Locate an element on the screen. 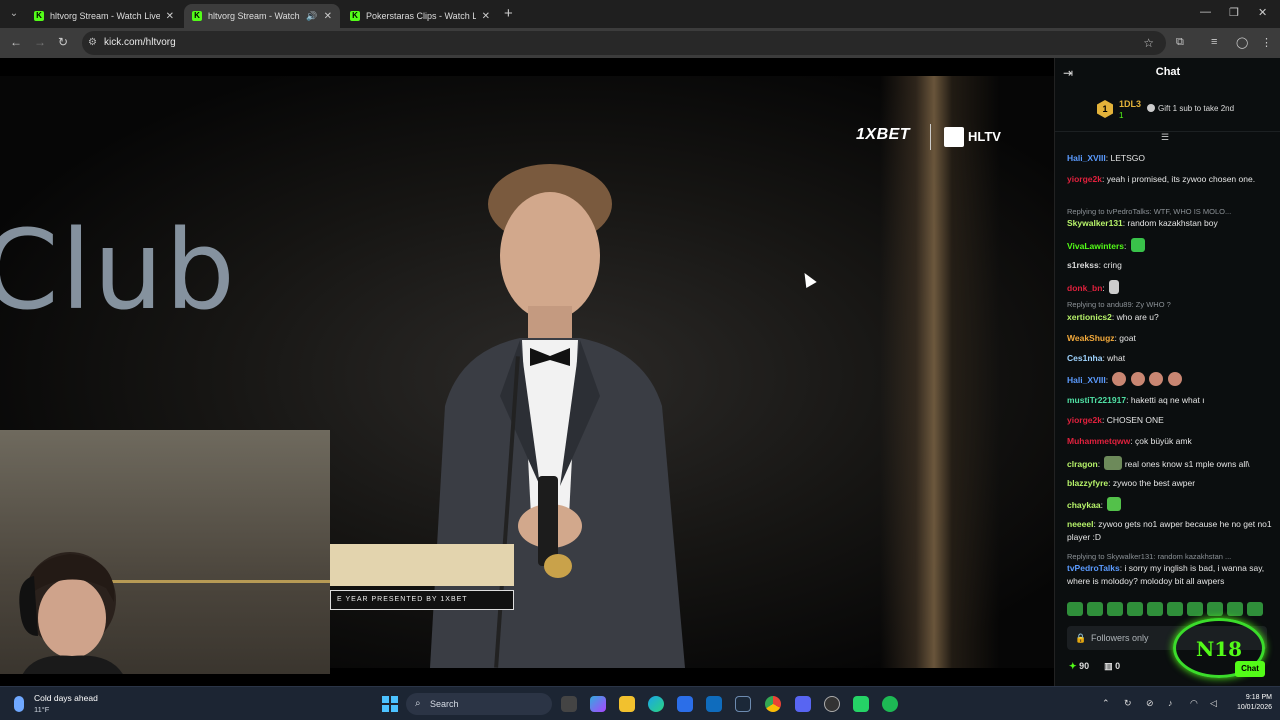 The height and width of the screenshot is (720, 1280). chat-message: WeakShugz: goat is located at coordinates (1101, 338).